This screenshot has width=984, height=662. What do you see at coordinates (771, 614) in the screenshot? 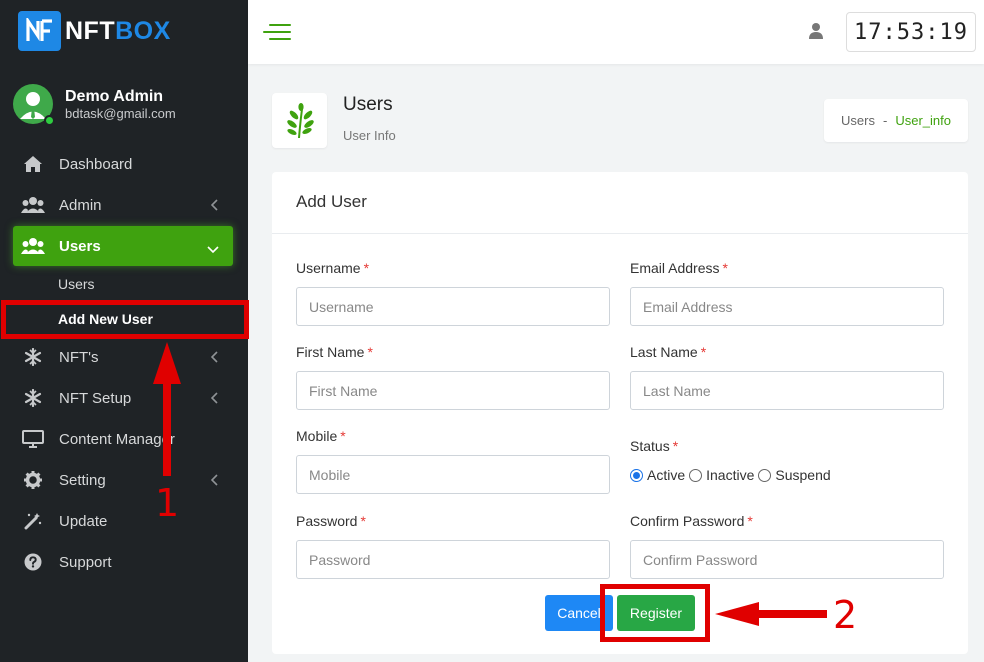
I see `annotation-arrow-left-icon` at bounding box center [771, 614].